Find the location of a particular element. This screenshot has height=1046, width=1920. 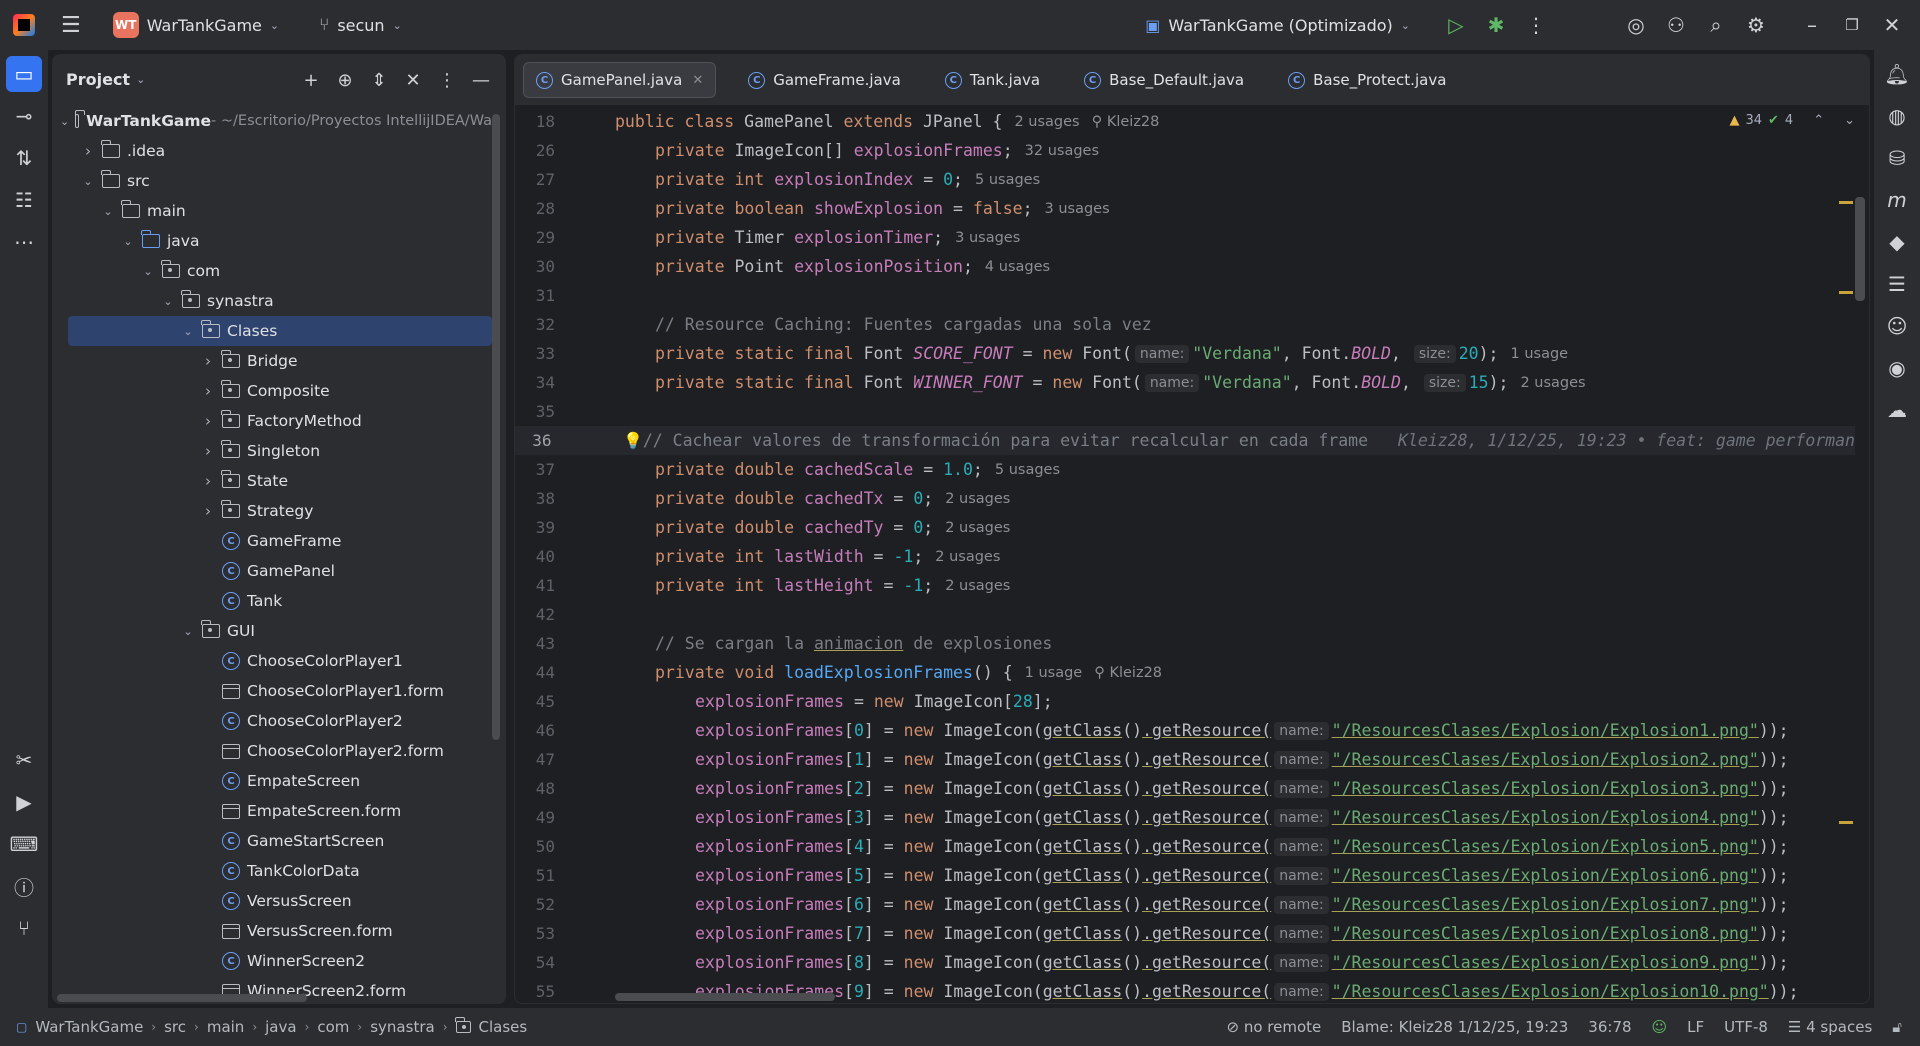

run-config-selector: ▣ WarTankGame (Optimizado) ⌄ is located at coordinates (1277, 25).